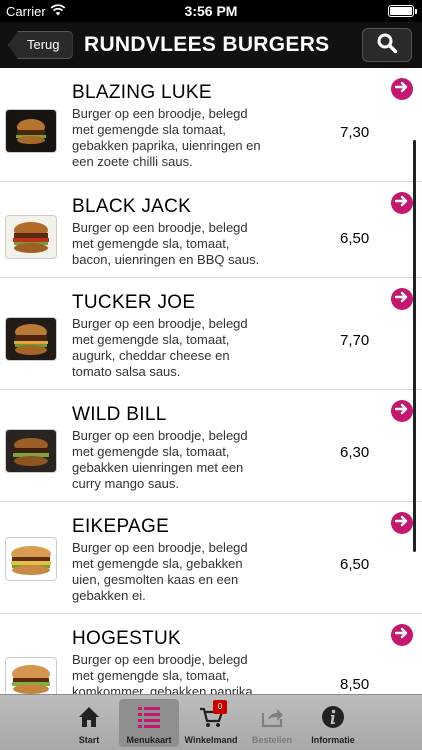  I want to click on status-bar: Carrier 3:56 PM, so click(211, 11).